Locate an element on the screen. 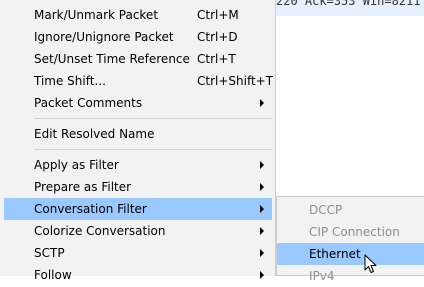 The height and width of the screenshot is (287, 424). menu-item-colorize-conversation: Colorize Conversation is located at coordinates (138, 231).